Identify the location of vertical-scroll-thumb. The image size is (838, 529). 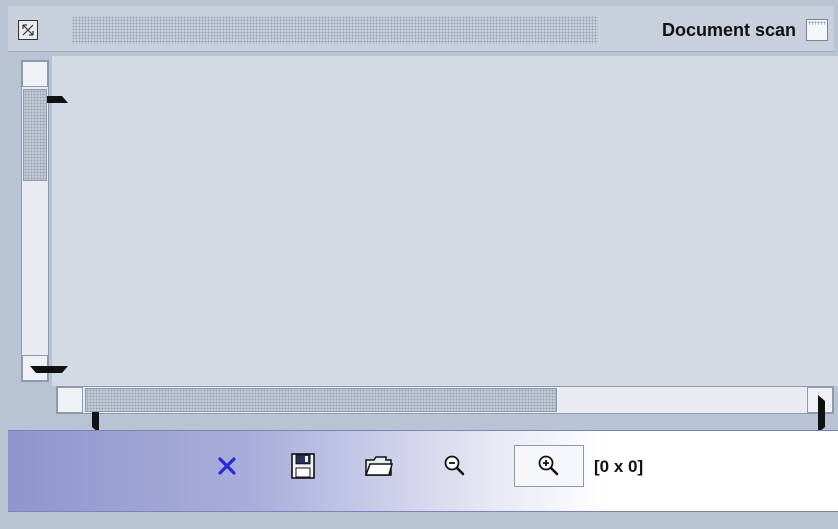
(35, 135).